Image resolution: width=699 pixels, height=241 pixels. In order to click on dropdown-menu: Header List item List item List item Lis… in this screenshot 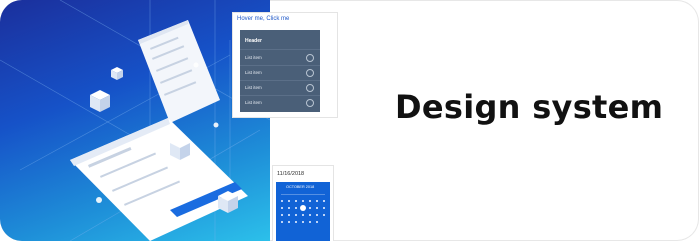, I will do `click(280, 71)`.